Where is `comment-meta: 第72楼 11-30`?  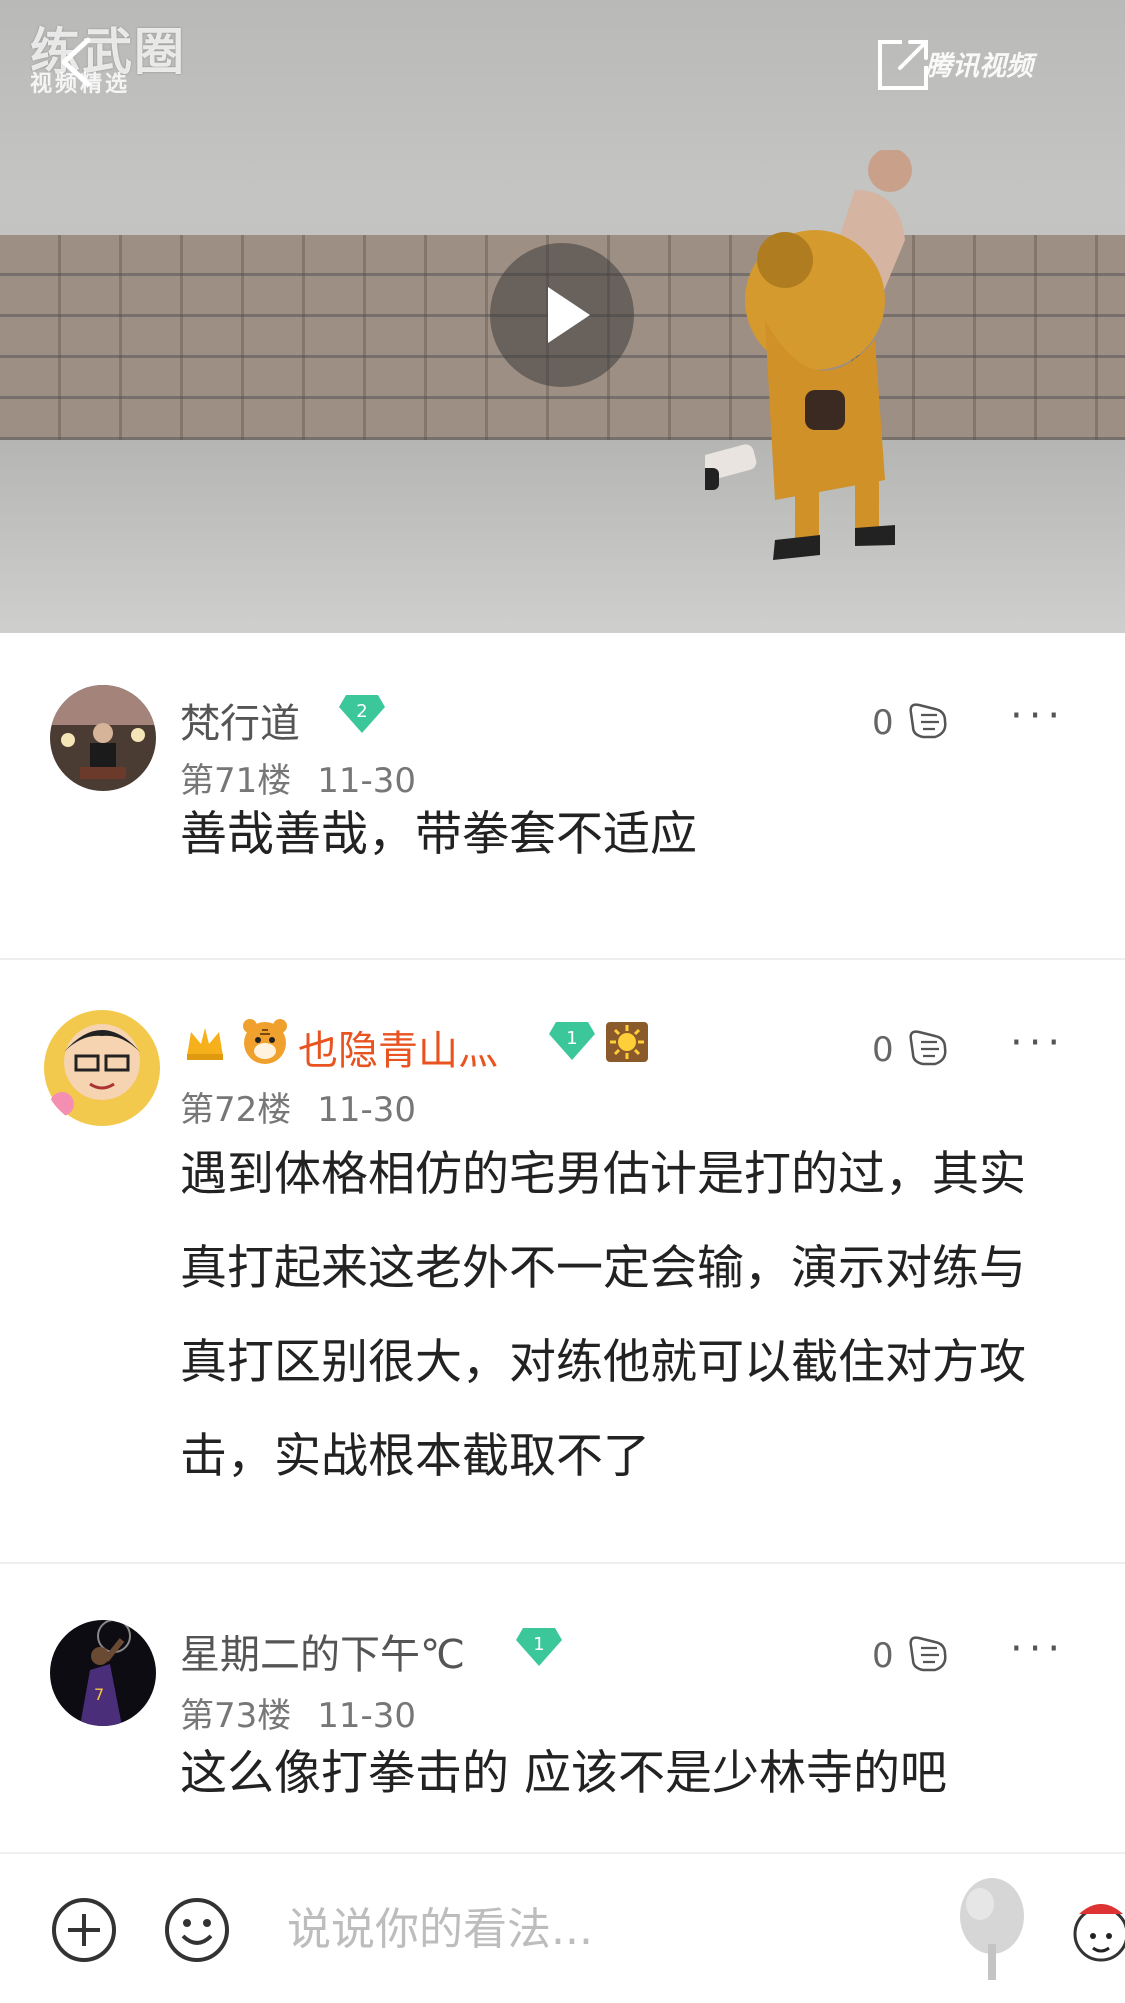 comment-meta: 第72楼 11-30 is located at coordinates (311, 1106).